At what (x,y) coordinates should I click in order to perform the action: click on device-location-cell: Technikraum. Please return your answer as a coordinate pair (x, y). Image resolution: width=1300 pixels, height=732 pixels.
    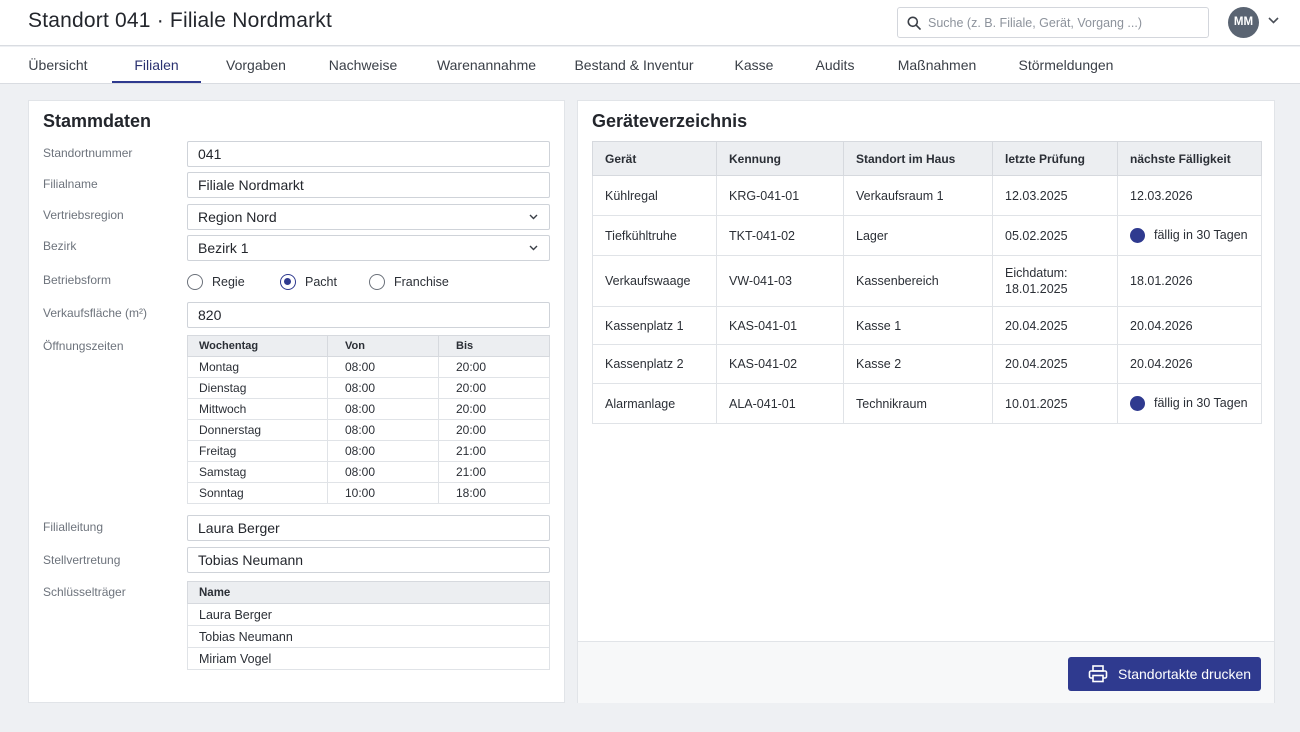
    Looking at the image, I should click on (918, 403).